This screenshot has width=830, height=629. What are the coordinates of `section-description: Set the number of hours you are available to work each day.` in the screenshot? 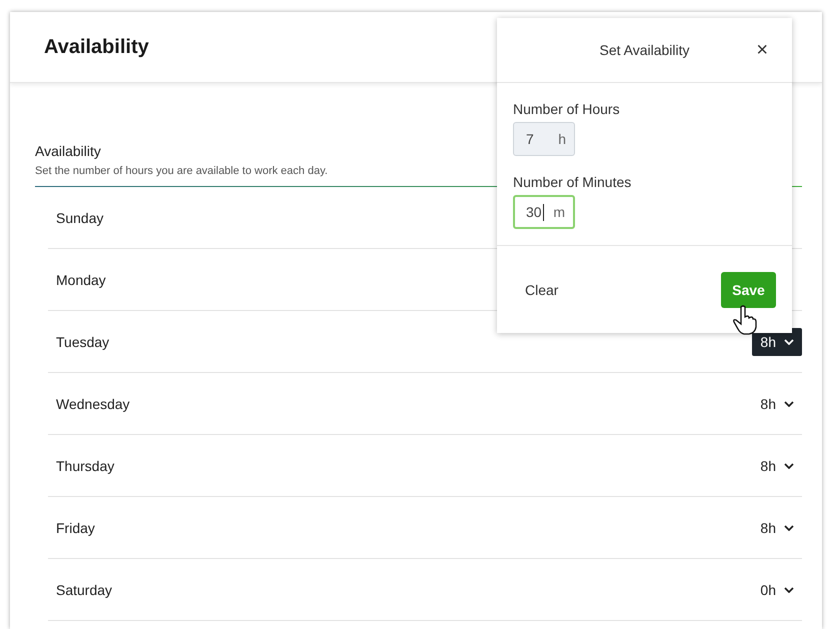 It's located at (182, 171).